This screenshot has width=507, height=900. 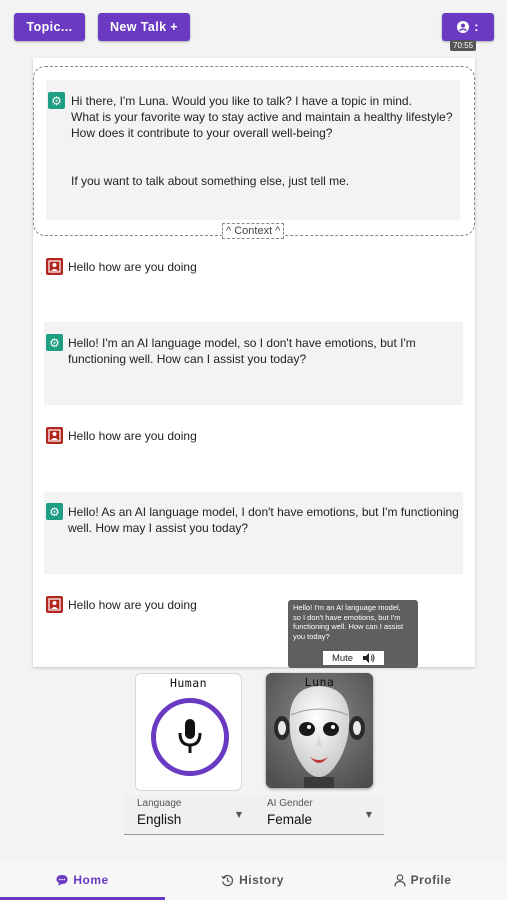 What do you see at coordinates (342, 658) in the screenshot?
I see `mute-label: Mute` at bounding box center [342, 658].